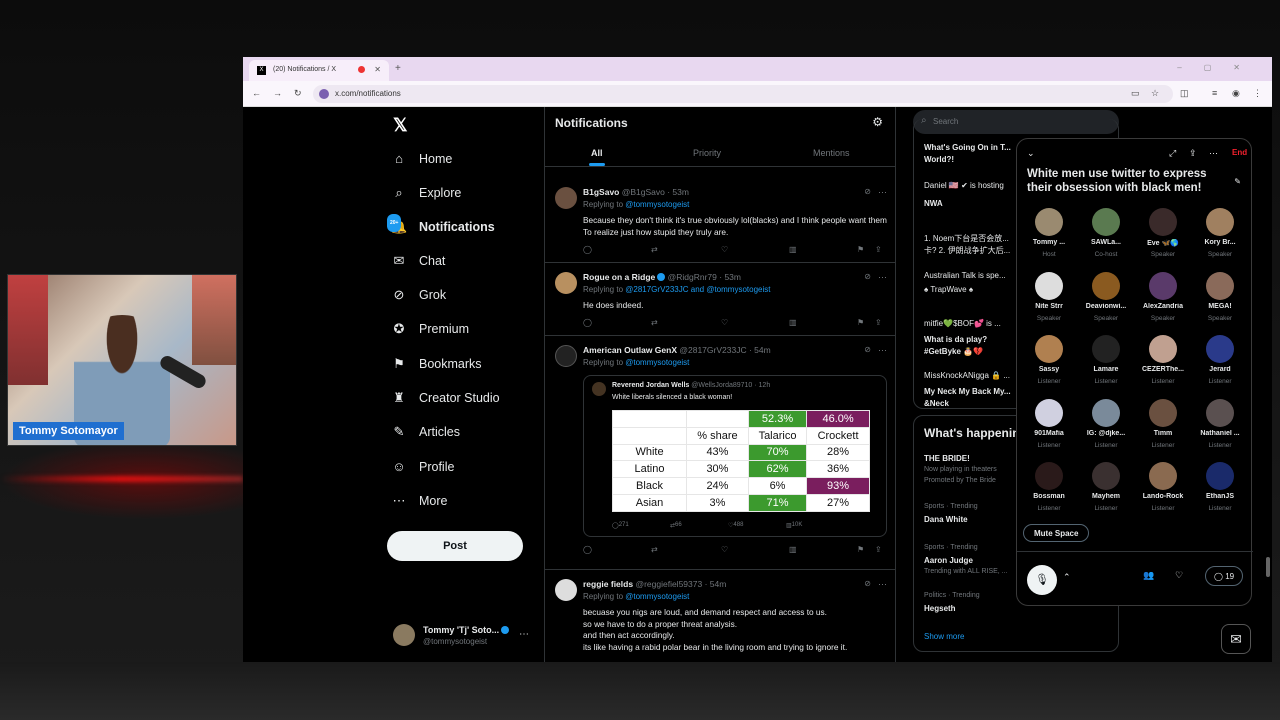  What do you see at coordinates (940, 608) in the screenshot?
I see `trend-item: Hegseth` at bounding box center [940, 608].